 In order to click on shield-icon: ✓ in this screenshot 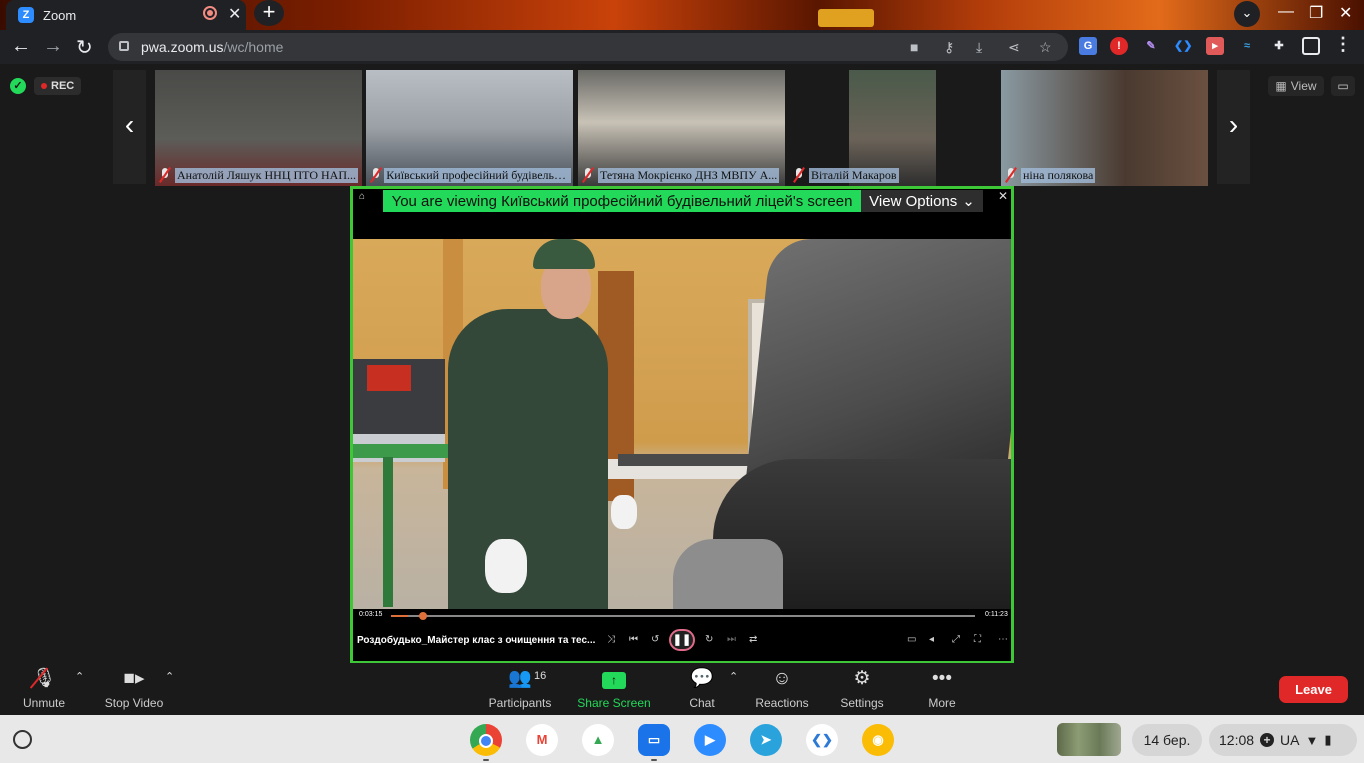, I will do `click(18, 86)`.